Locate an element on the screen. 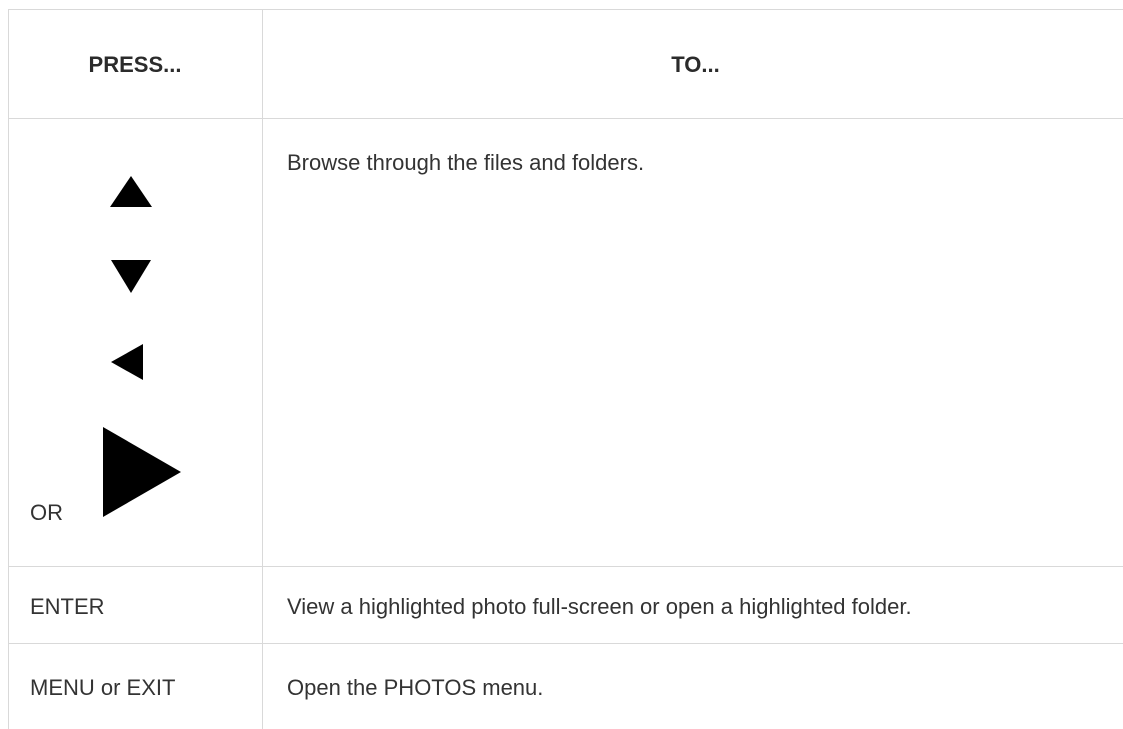 This screenshot has width=1123, height=729. up-arrow-icon is located at coordinates (131, 191).